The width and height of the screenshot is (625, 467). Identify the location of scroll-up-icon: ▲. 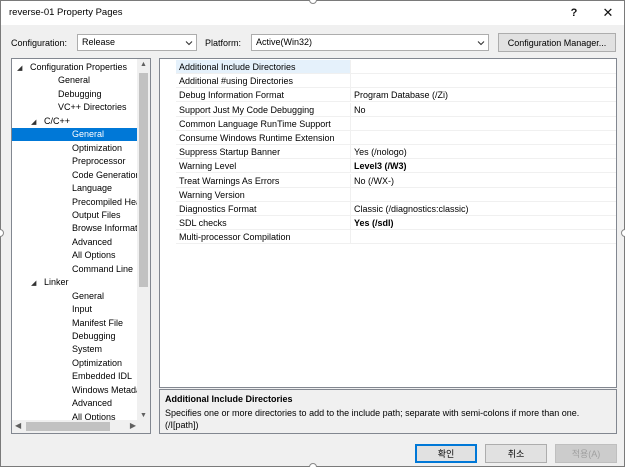
(143, 64).